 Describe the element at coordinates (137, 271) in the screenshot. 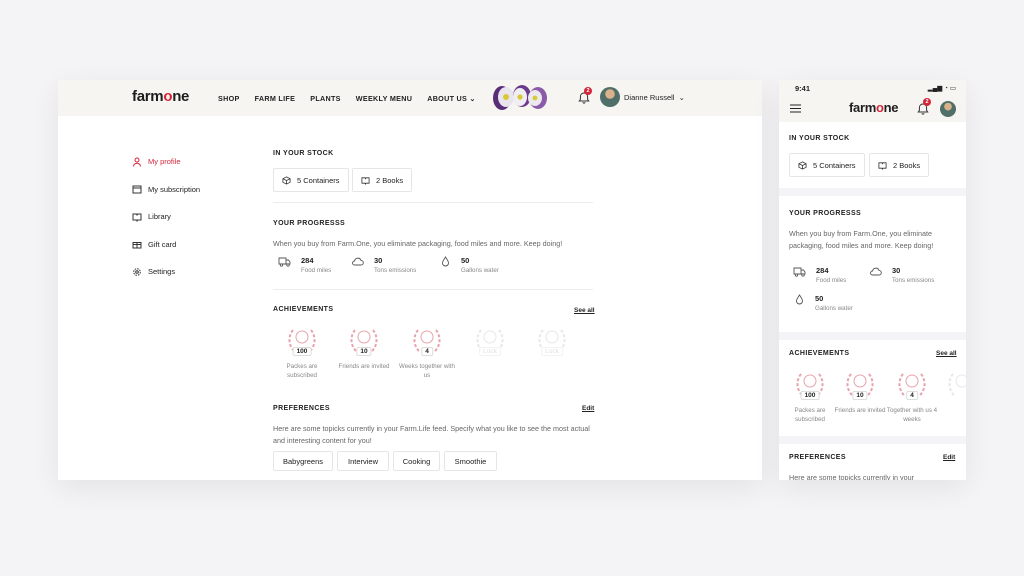

I see `gear-icon` at that location.